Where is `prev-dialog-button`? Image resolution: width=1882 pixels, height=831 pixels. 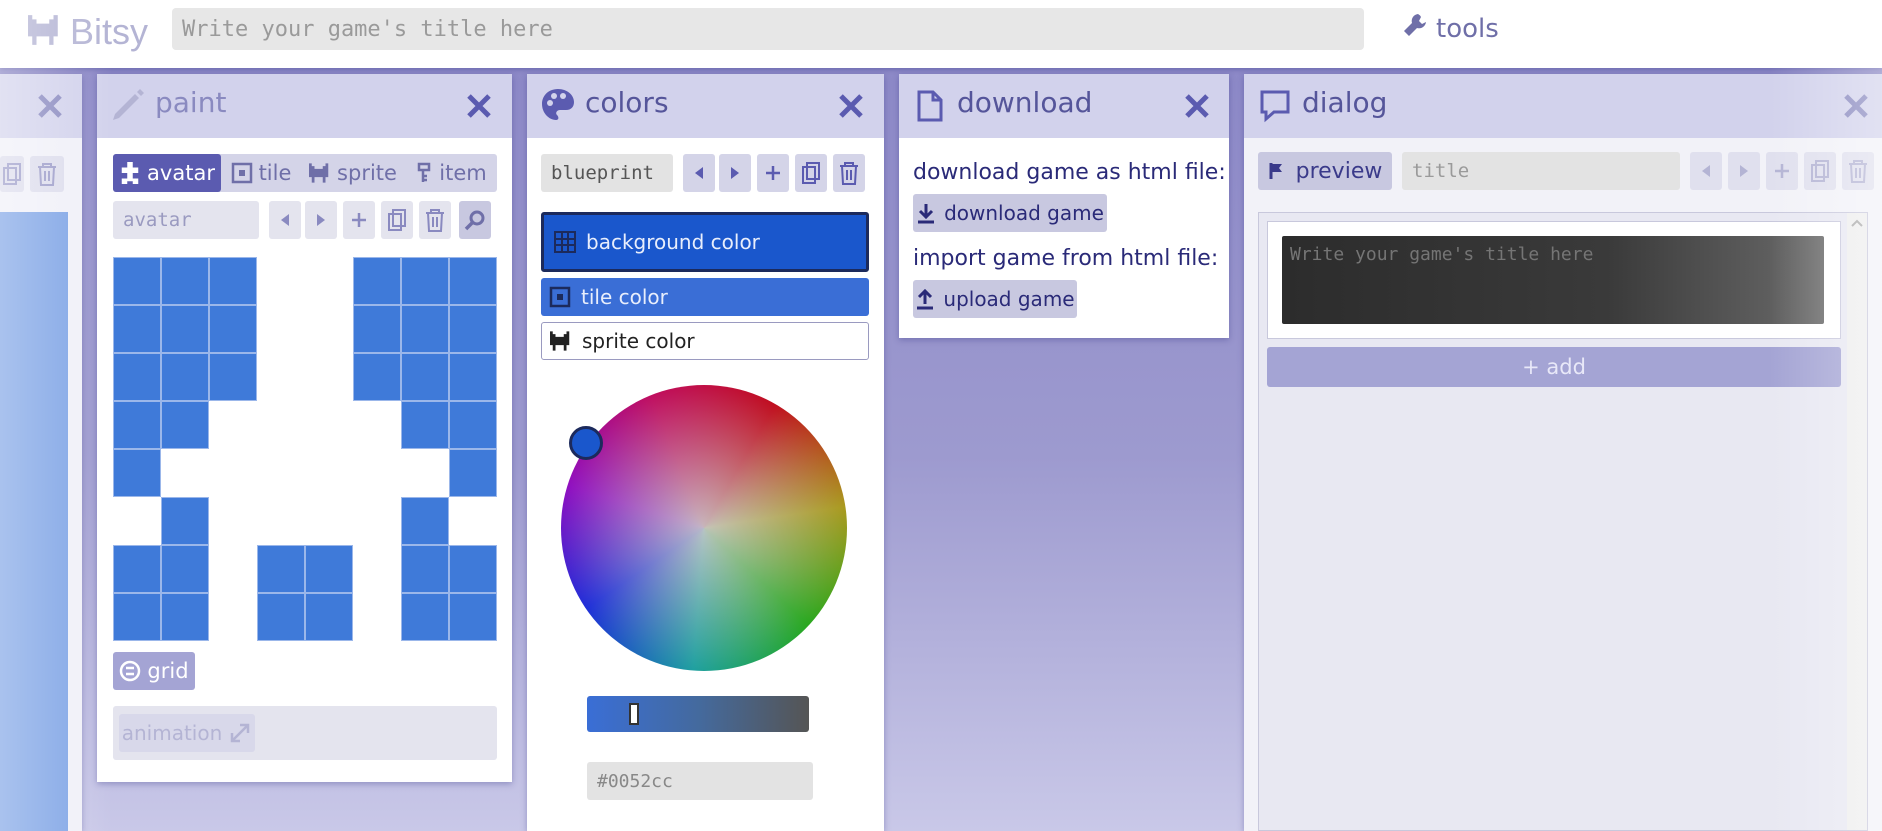
prev-dialog-button is located at coordinates (1706, 171).